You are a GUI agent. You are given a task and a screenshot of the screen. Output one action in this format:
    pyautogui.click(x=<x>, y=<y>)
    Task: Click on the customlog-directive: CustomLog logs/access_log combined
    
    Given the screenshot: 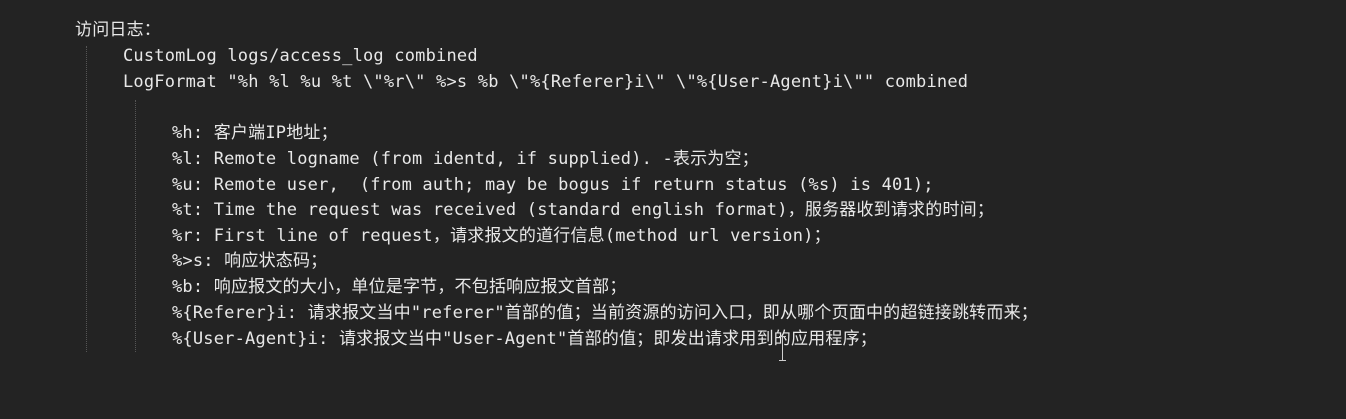 What is the action you would take?
    pyautogui.click(x=300, y=56)
    